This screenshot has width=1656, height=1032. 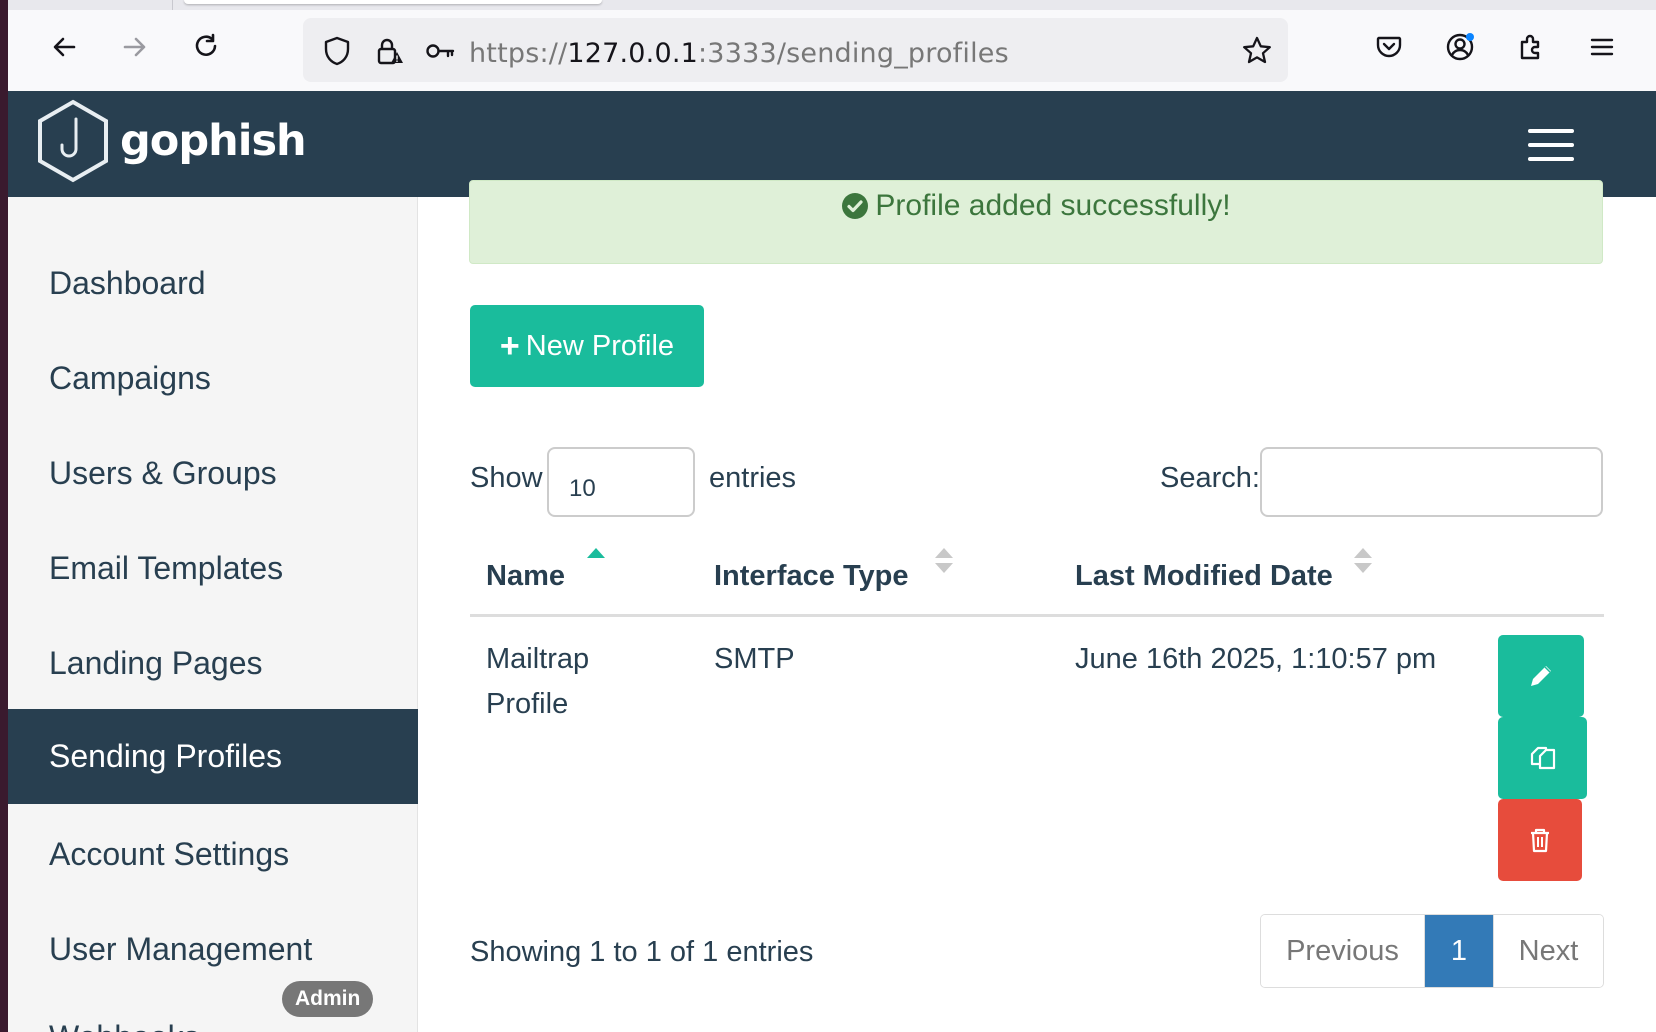 I want to click on url-text: https://127.0.0.1:3333/sending_profiles, so click(x=739, y=53).